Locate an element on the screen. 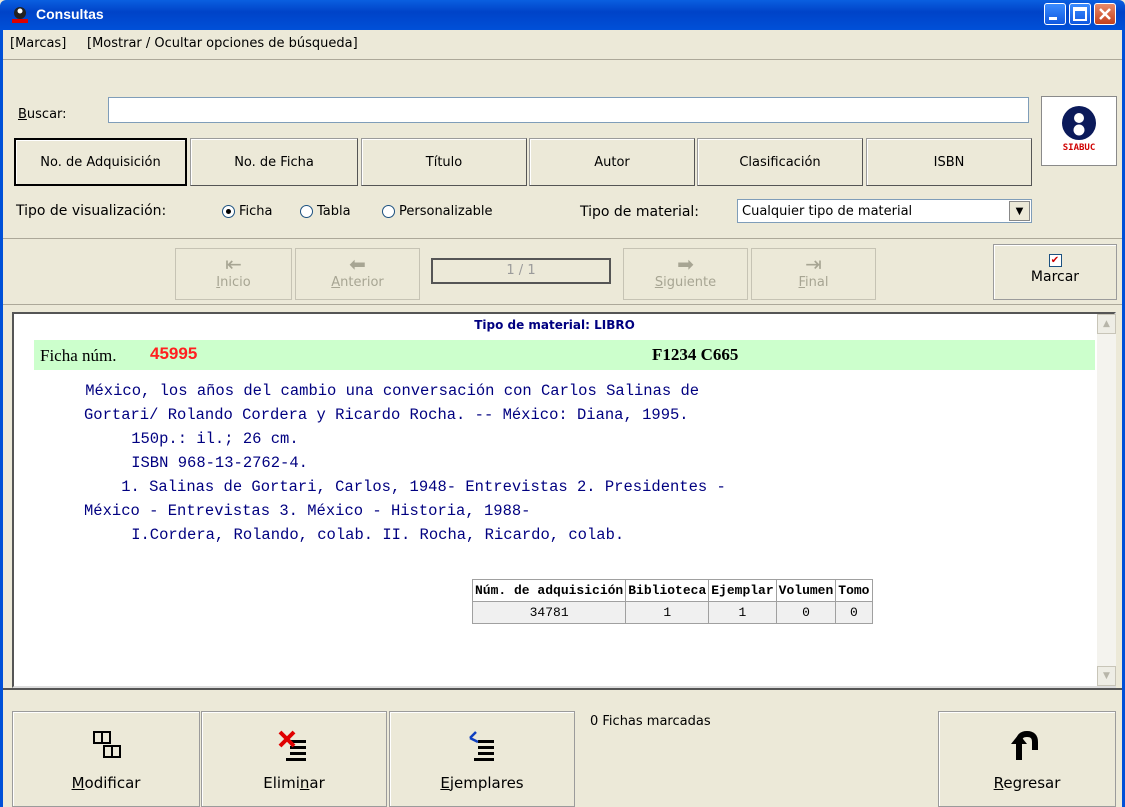  search-label: Buscar: is located at coordinates (42, 114).